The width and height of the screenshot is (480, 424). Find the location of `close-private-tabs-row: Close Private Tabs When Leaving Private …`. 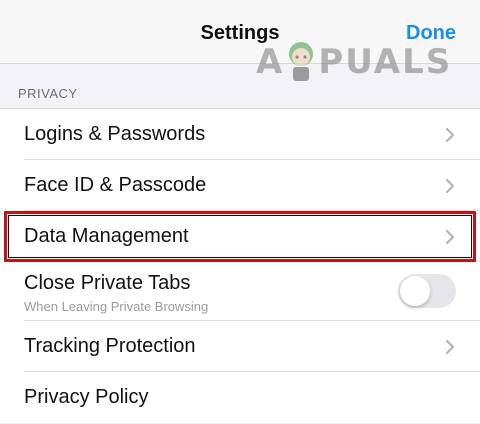

close-private-tabs-row: Close Private Tabs When Leaving Private … is located at coordinates (240, 291).